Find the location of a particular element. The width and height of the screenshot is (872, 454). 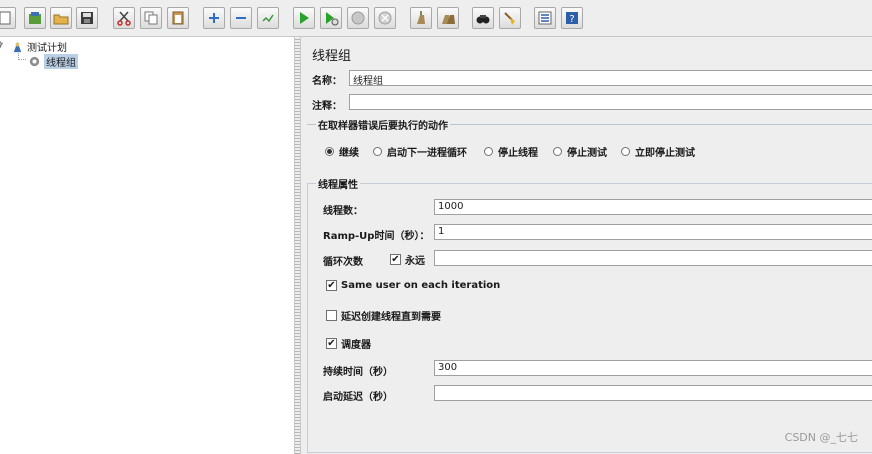

cut-icon is located at coordinates (124, 18).